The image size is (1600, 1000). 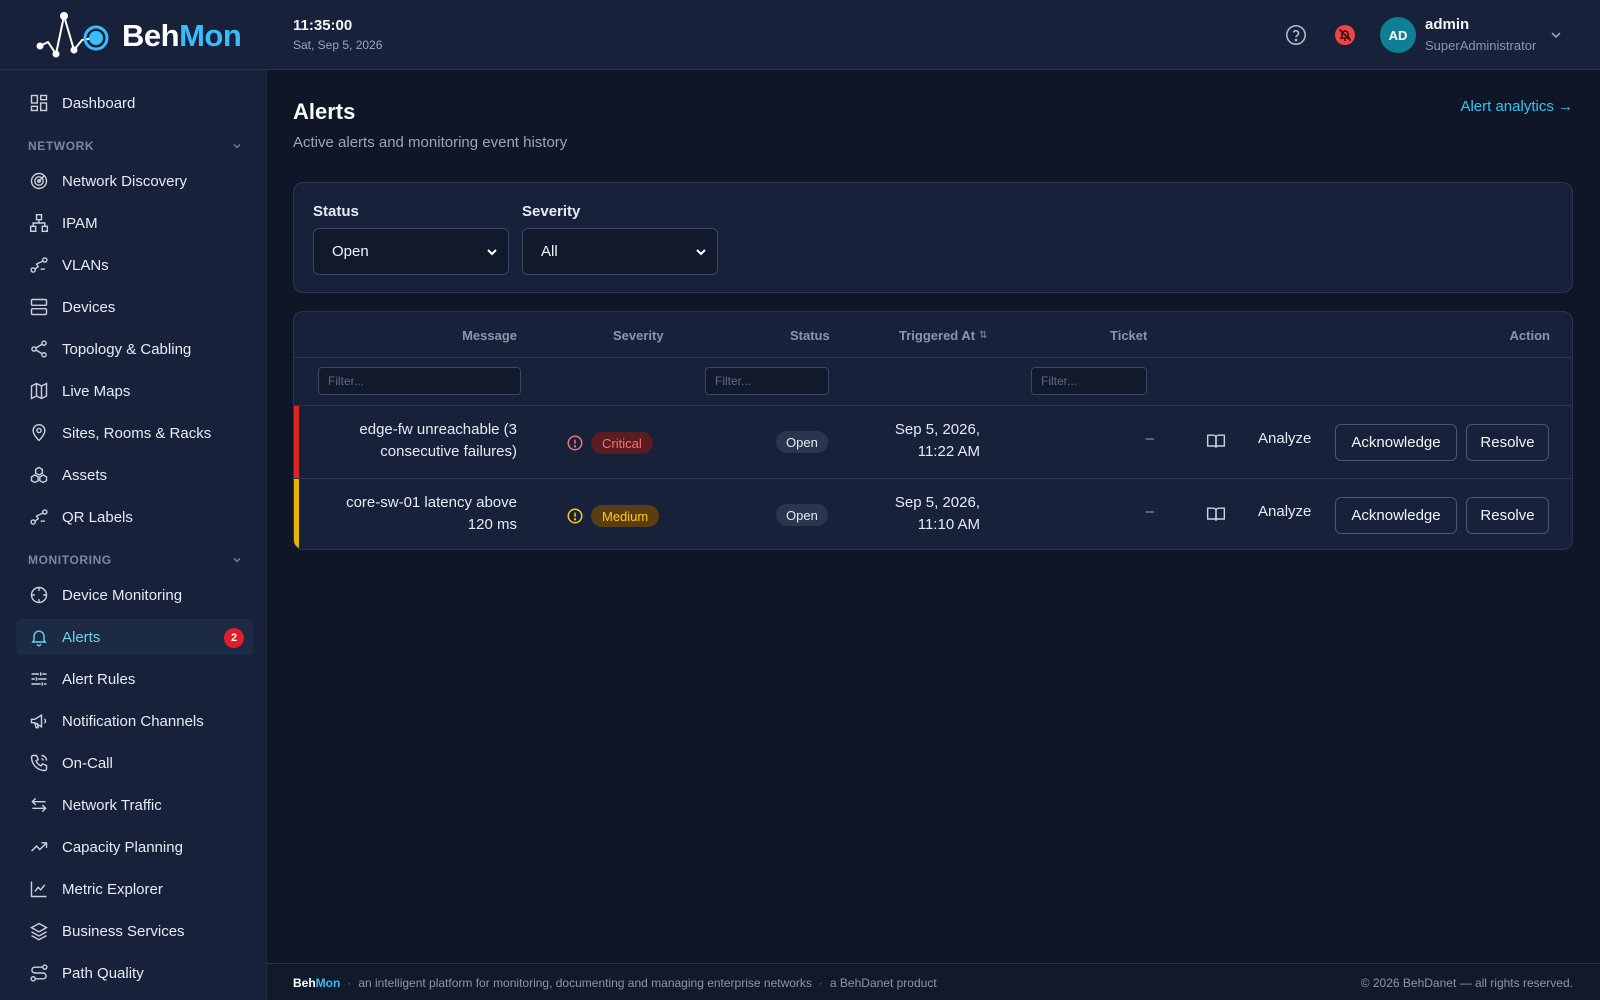 I want to click on status-filter: Status Open, so click(x=411, y=239).